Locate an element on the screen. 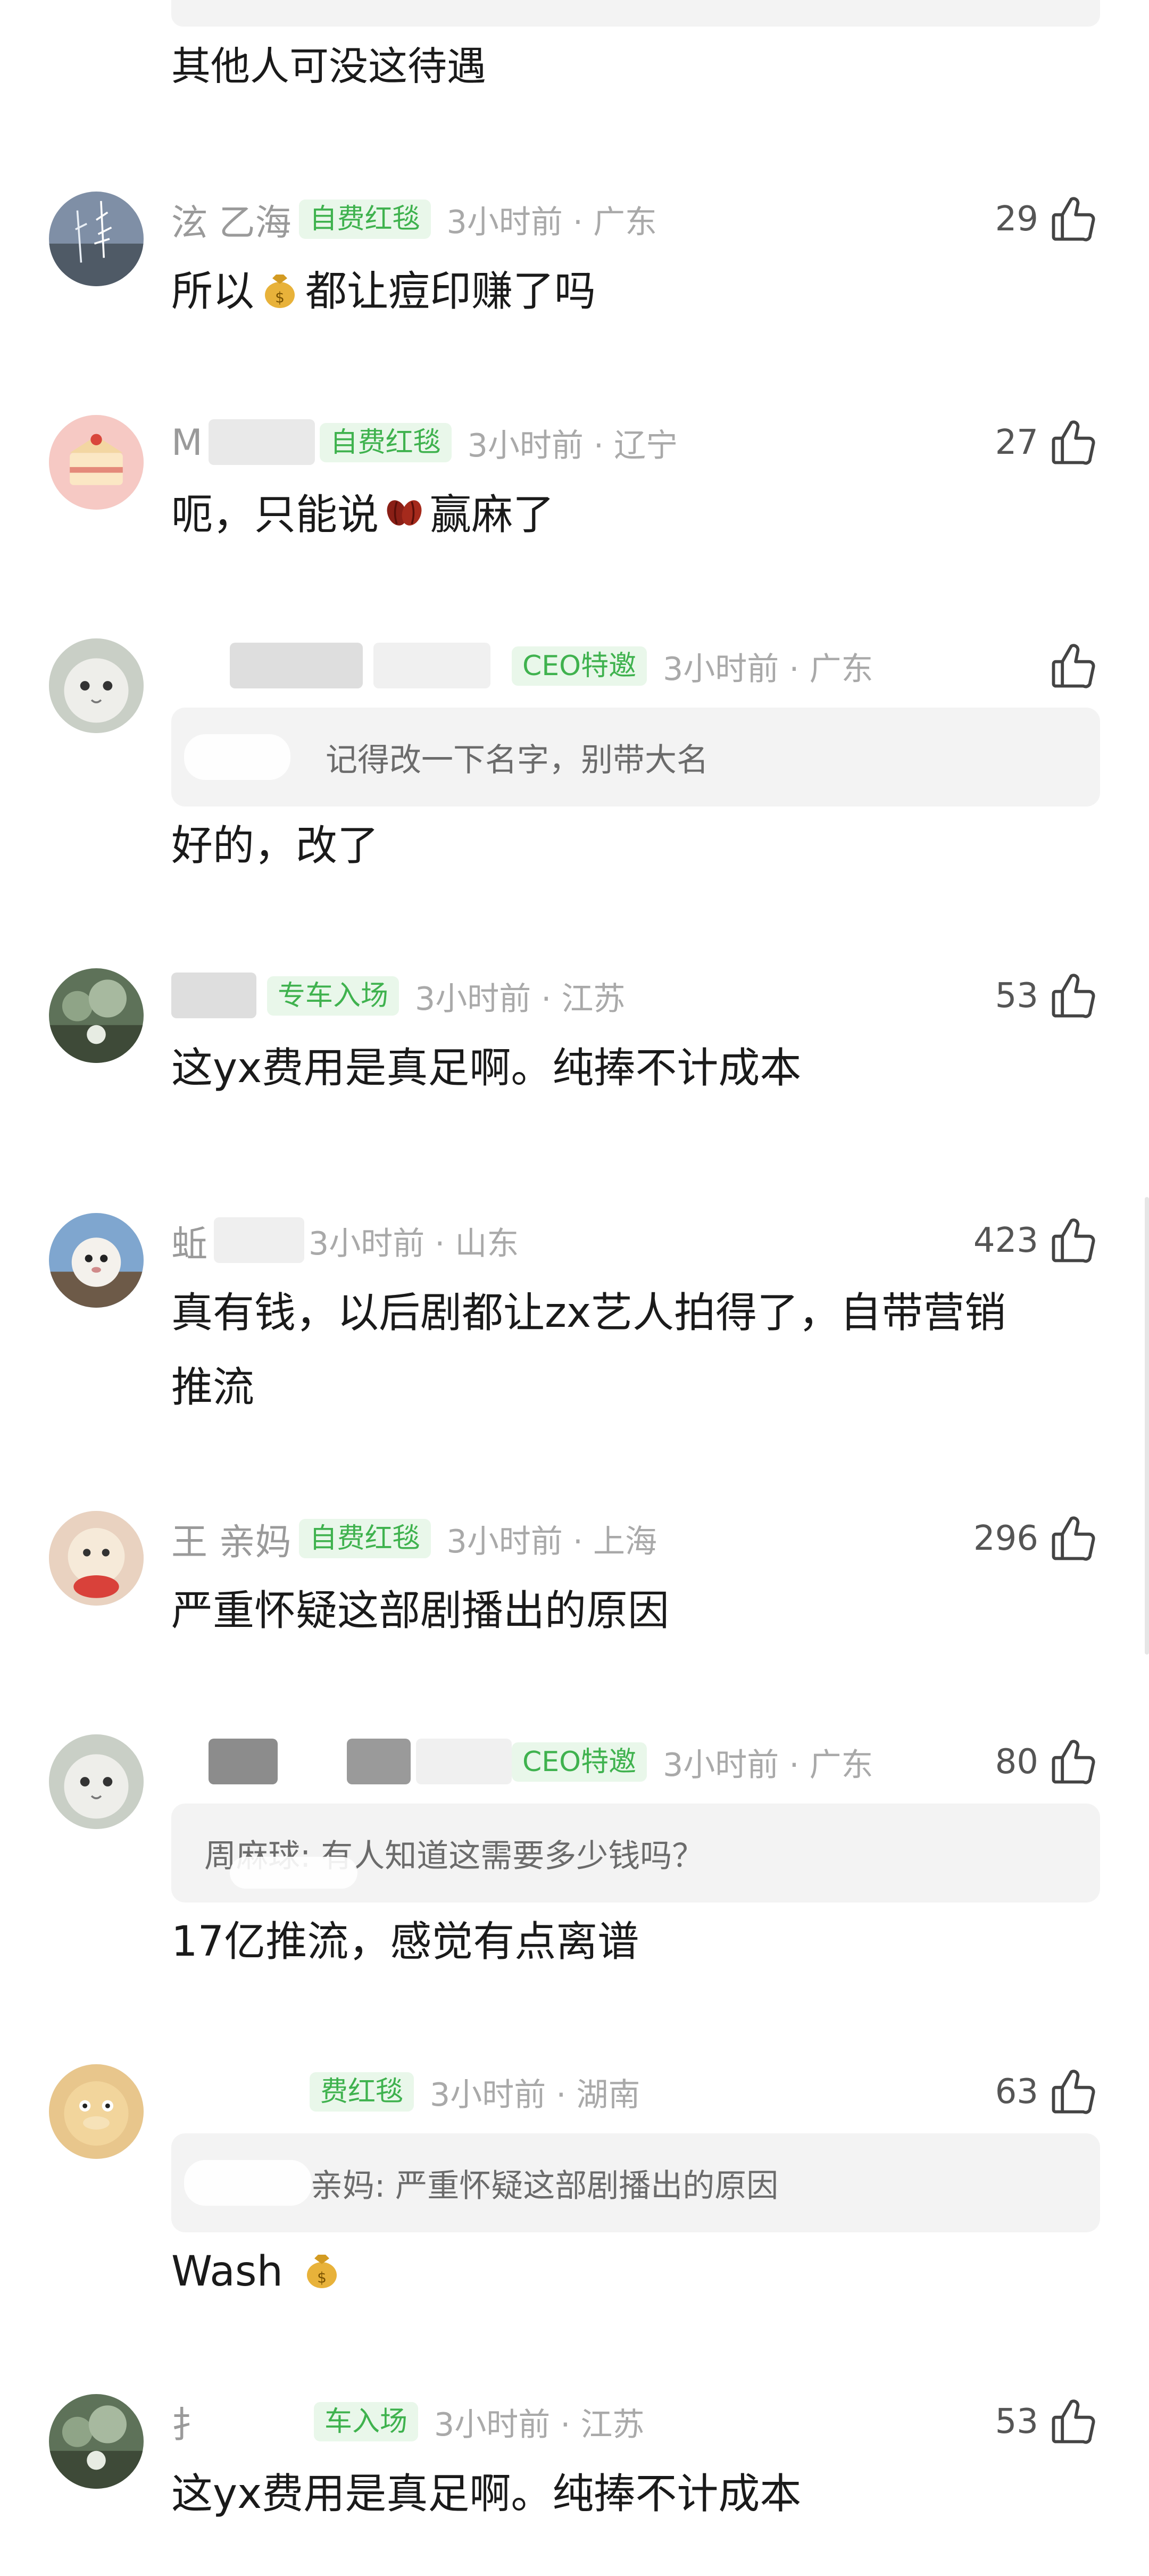  quoted-comment: 记得改一下名字，别带大名 is located at coordinates (636, 757).